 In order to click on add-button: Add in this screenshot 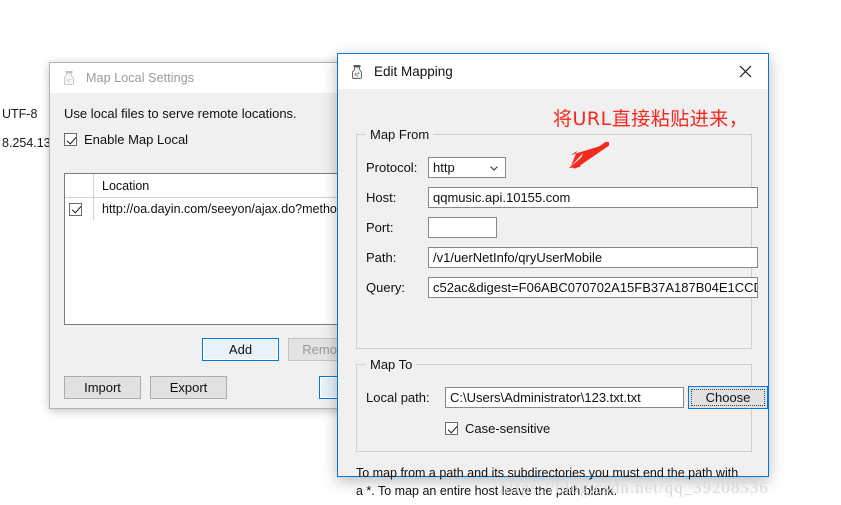, I will do `click(240, 349)`.